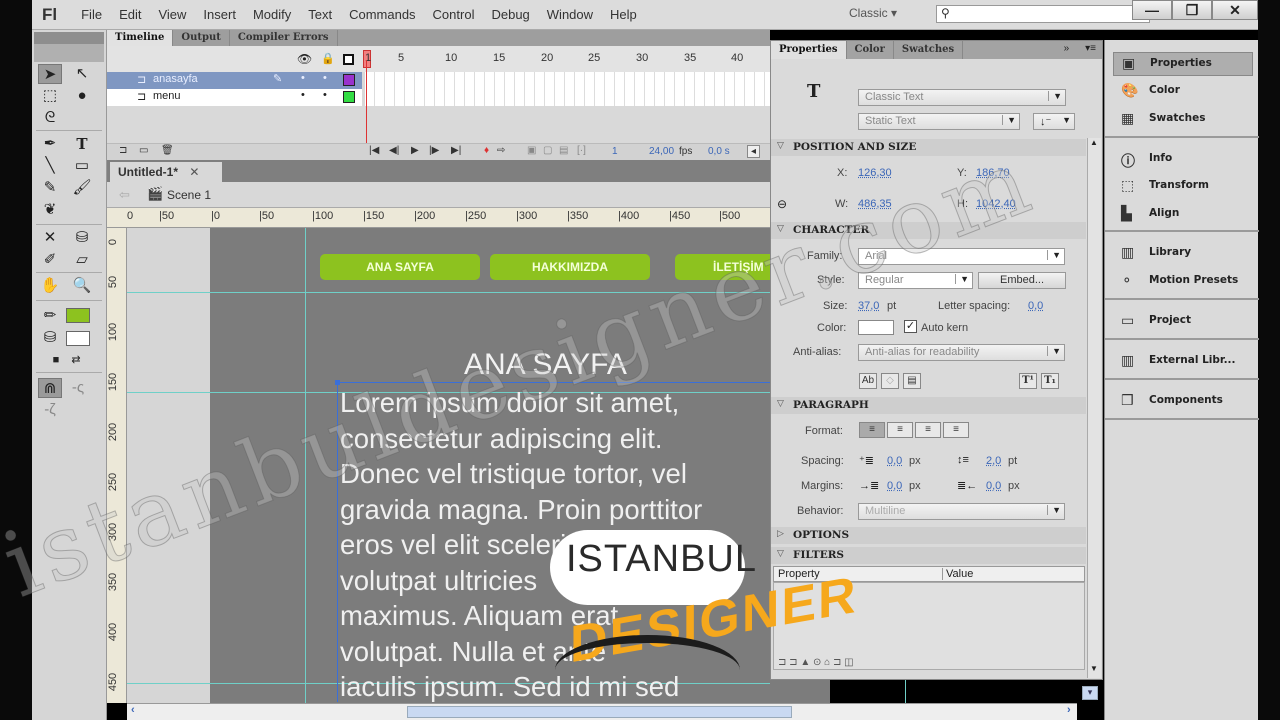  What do you see at coordinates (91, 14) in the screenshot?
I see `menu-file: File` at bounding box center [91, 14].